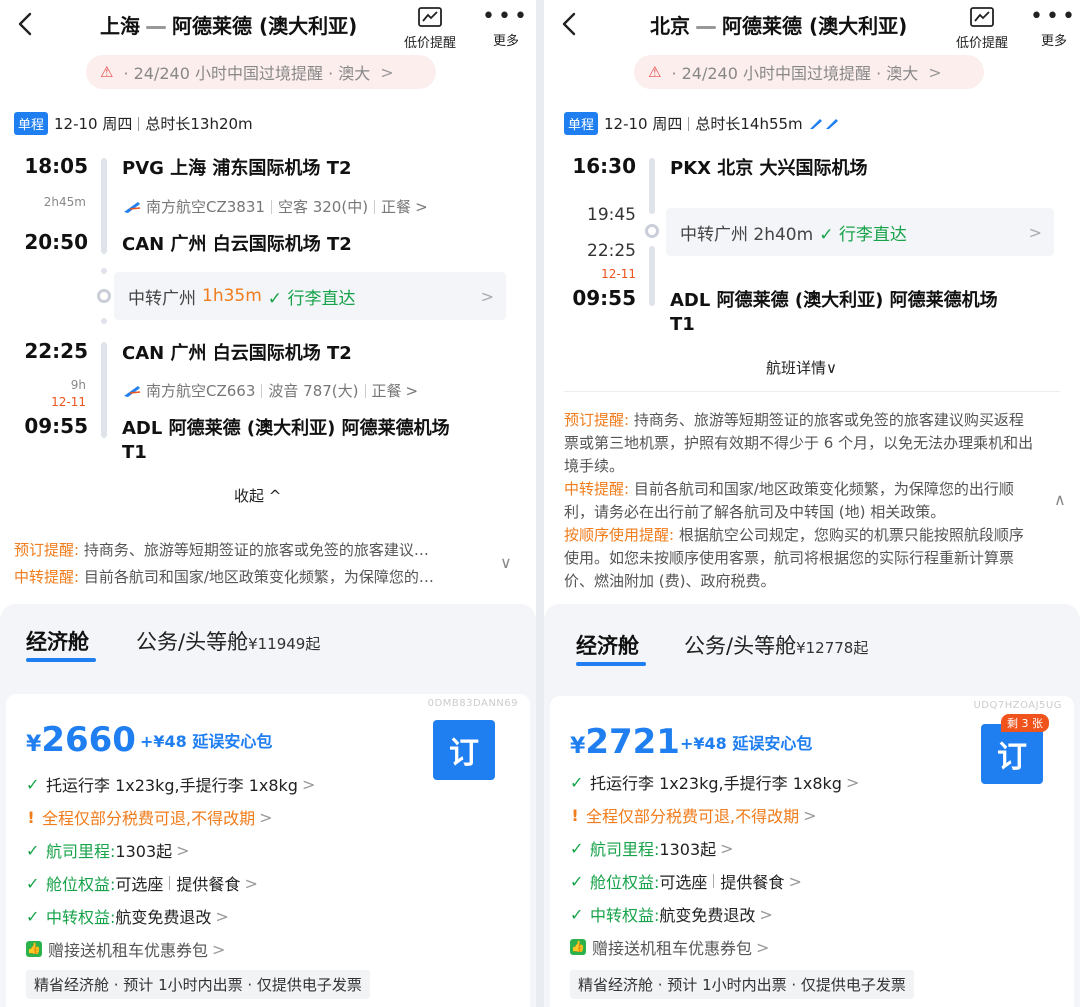 This screenshot has width=1080, height=1007. Describe the element at coordinates (31, 817) in the screenshot. I see `exclamation-icon: !` at that location.